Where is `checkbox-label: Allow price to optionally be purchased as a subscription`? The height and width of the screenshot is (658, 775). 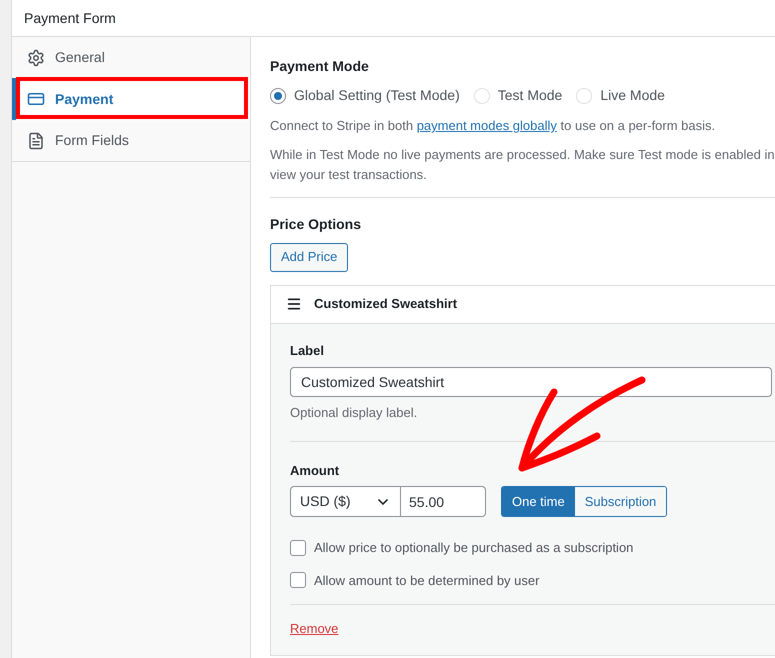
checkbox-label: Allow price to optionally be purchased as a subscription is located at coordinates (474, 548).